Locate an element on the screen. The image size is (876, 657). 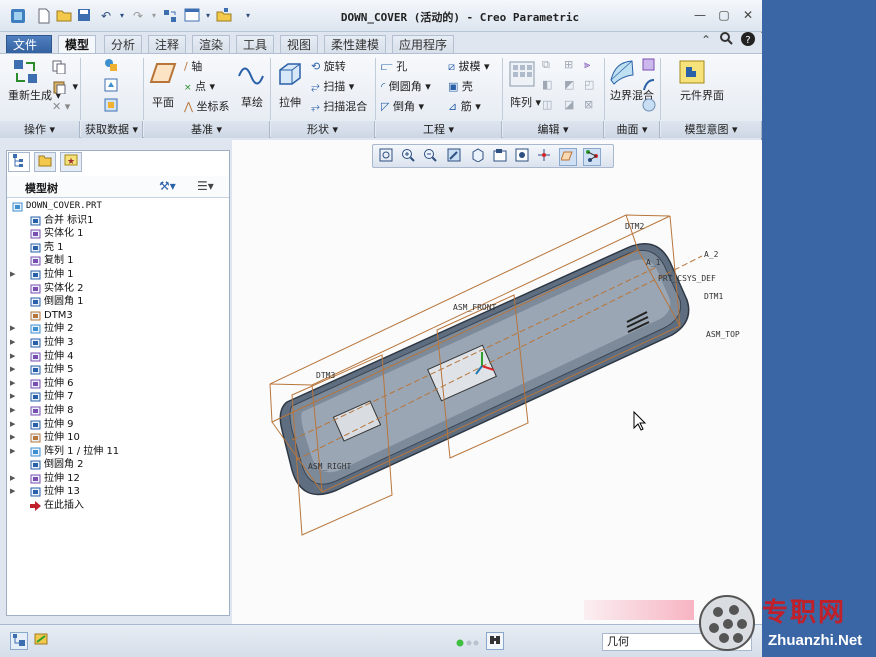
boundary-blend-button: 边界混合 is located at coordinates (632, 96).